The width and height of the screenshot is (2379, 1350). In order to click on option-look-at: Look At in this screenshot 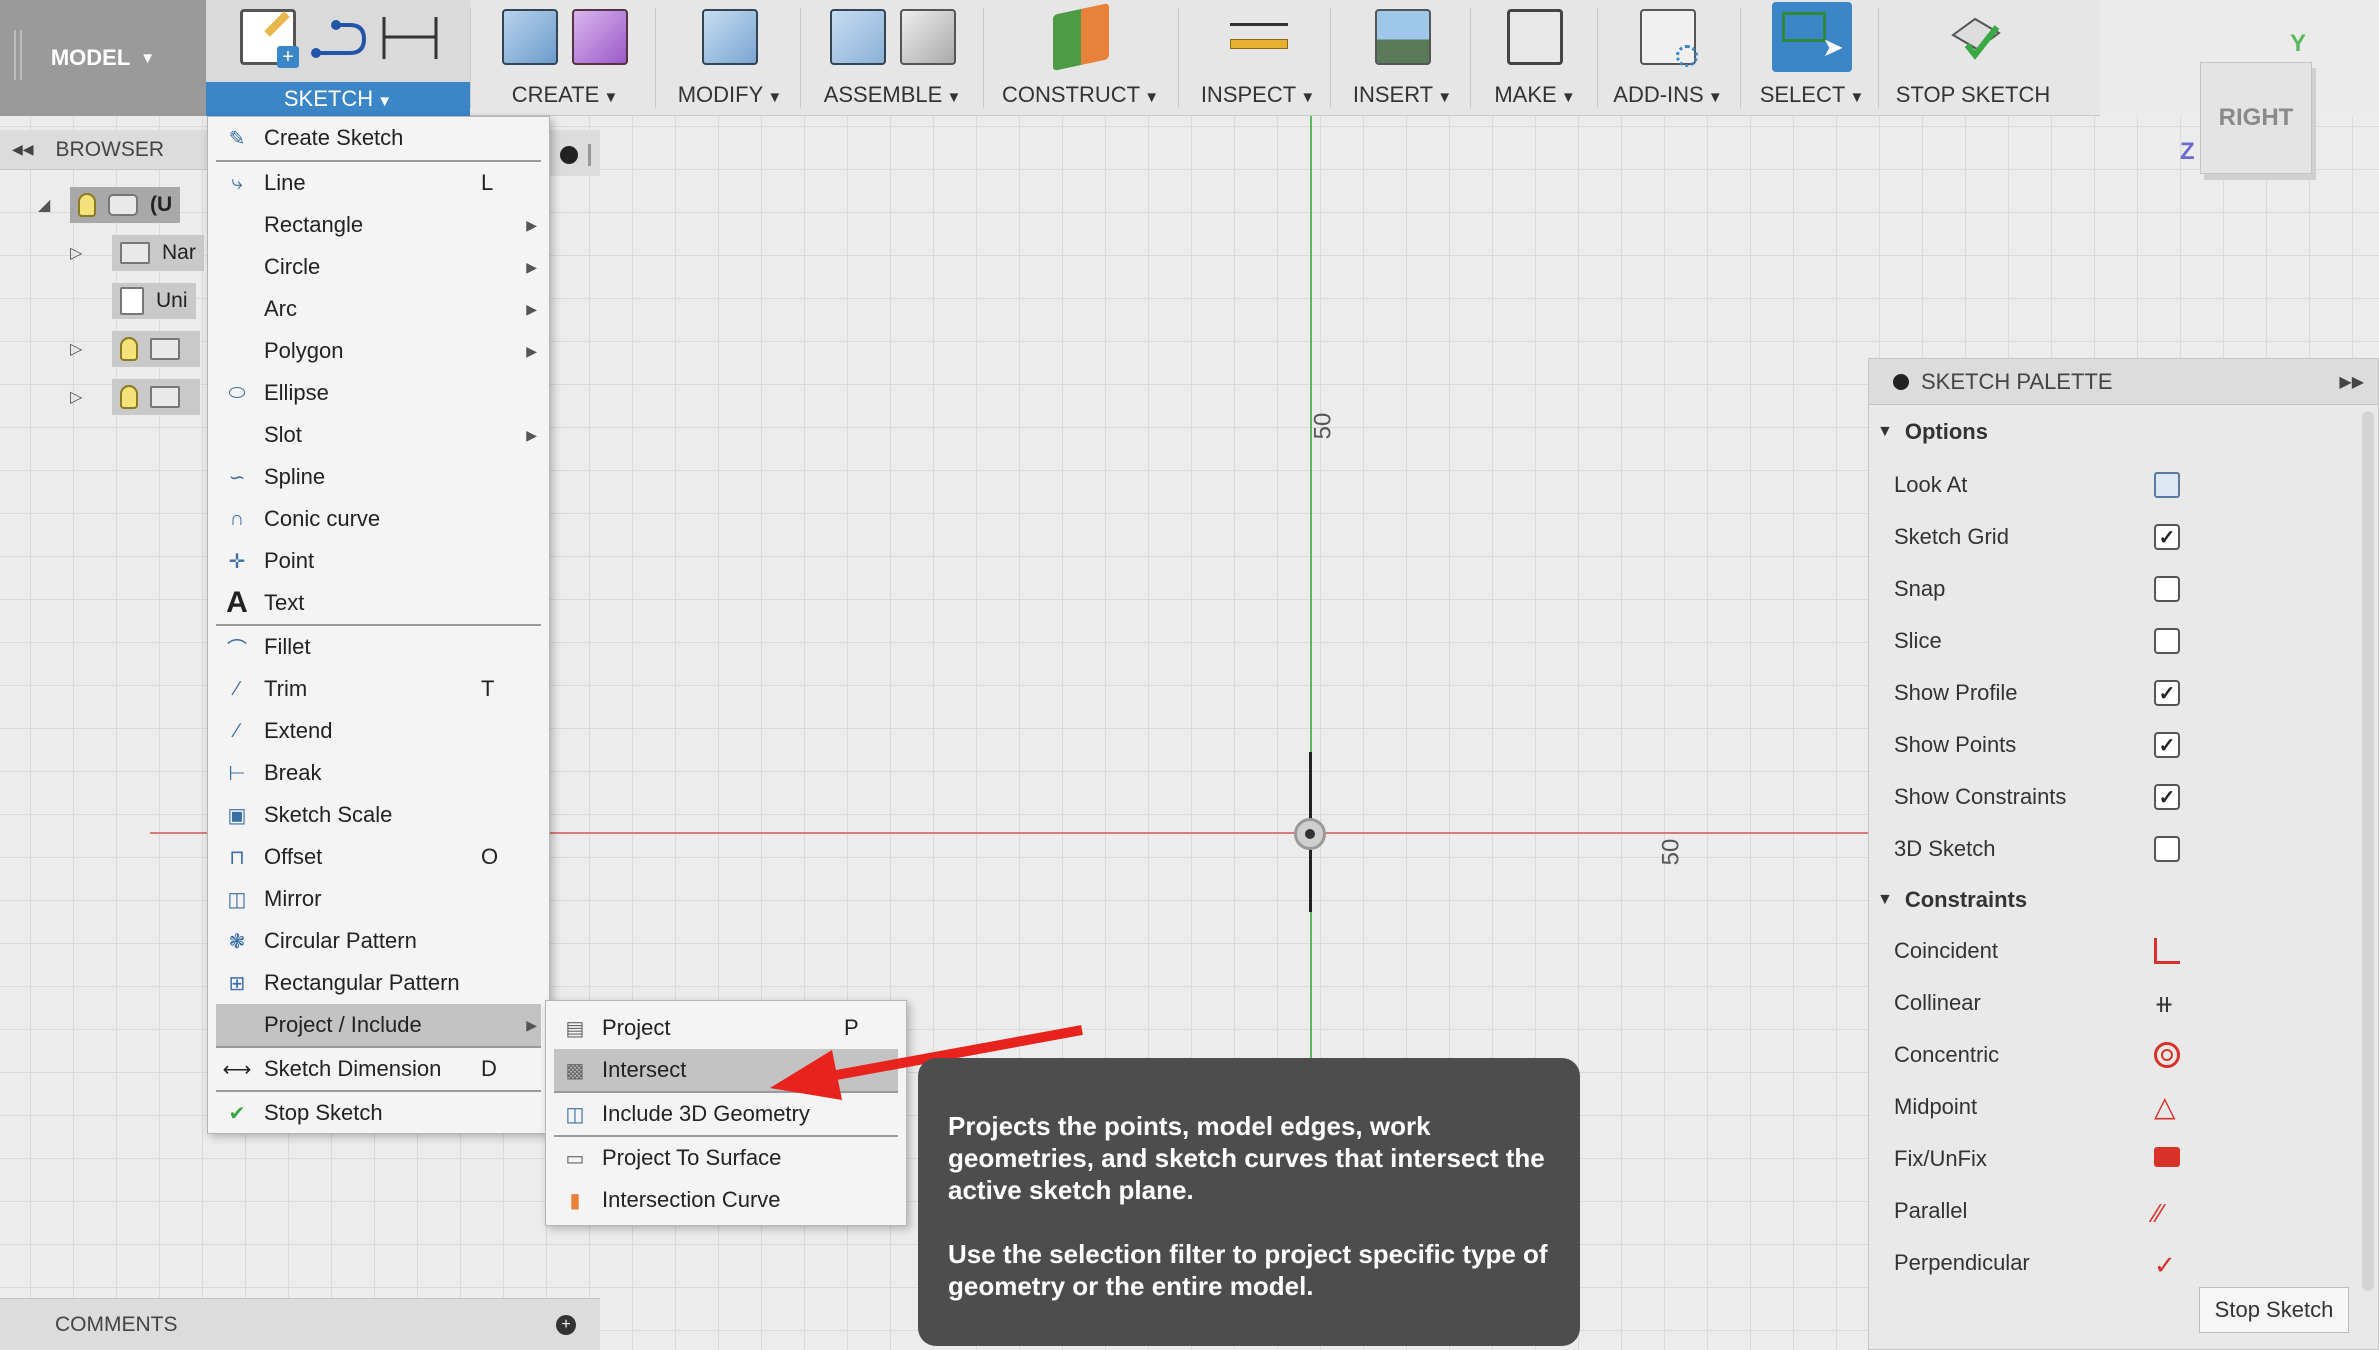, I will do `click(2124, 485)`.